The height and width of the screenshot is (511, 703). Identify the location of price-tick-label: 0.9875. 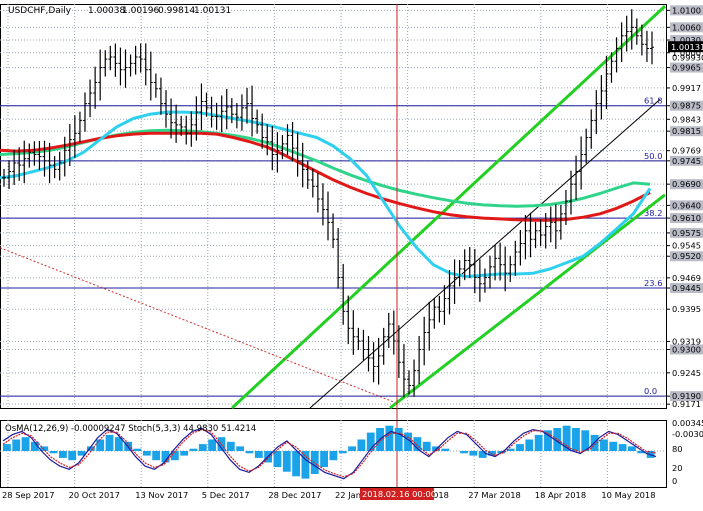
(686, 106).